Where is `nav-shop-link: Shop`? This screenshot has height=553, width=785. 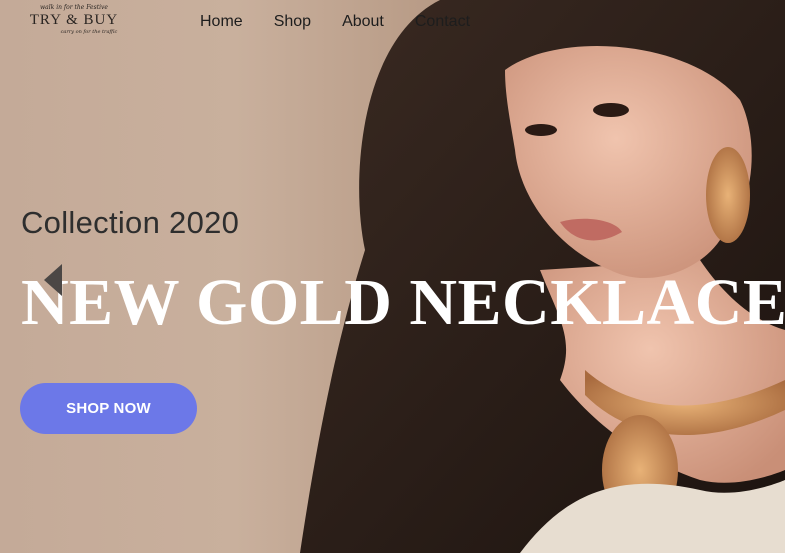
nav-shop-link: Shop is located at coordinates (292, 22).